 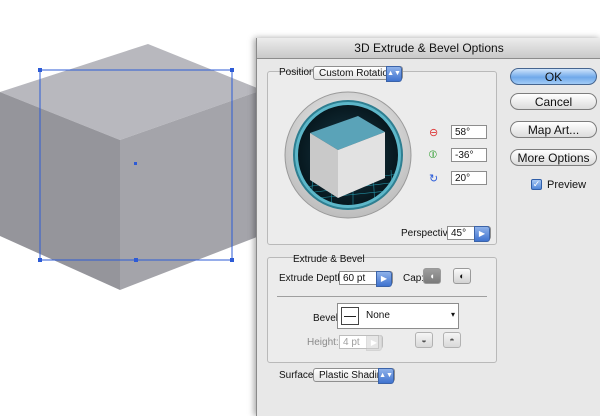 I want to click on bevel-dropdown: None ▾, so click(x=398, y=316).